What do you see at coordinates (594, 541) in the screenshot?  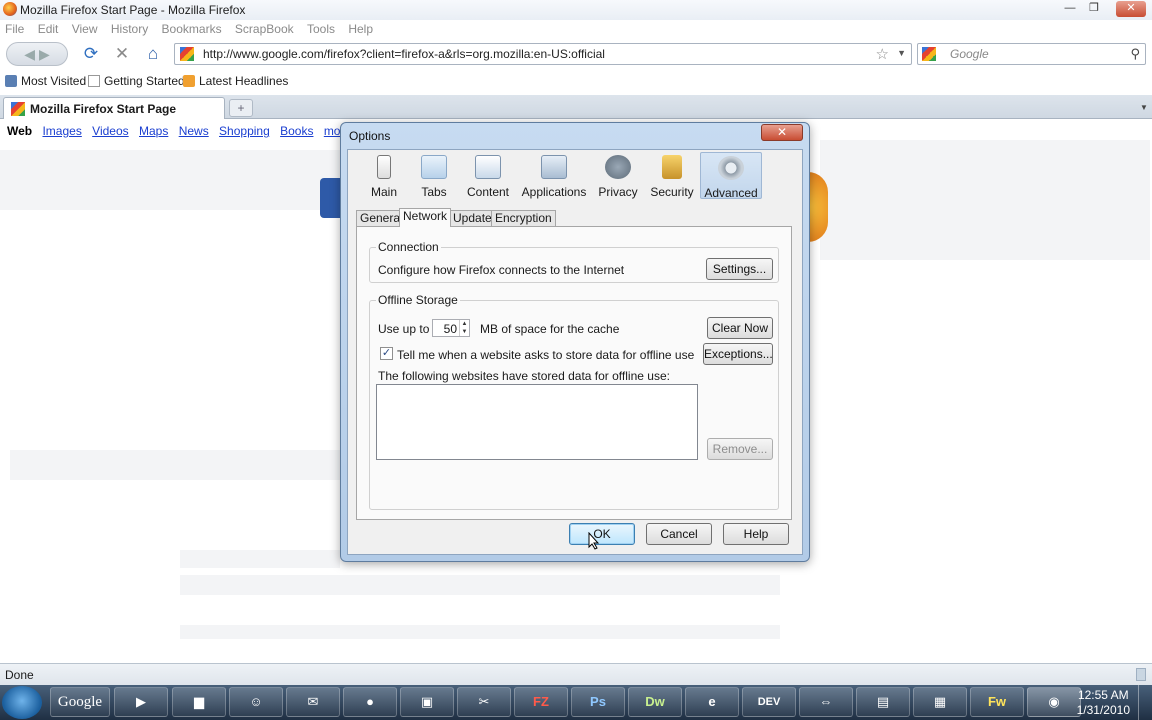 I see `mouse-cursor-icon` at bounding box center [594, 541].